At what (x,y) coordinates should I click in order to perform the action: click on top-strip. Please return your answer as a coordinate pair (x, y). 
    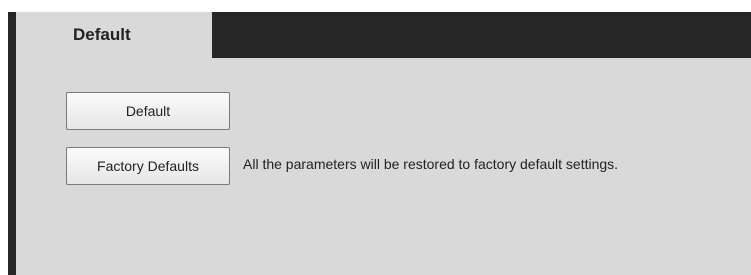
    Looking at the image, I should click on (375, 6).